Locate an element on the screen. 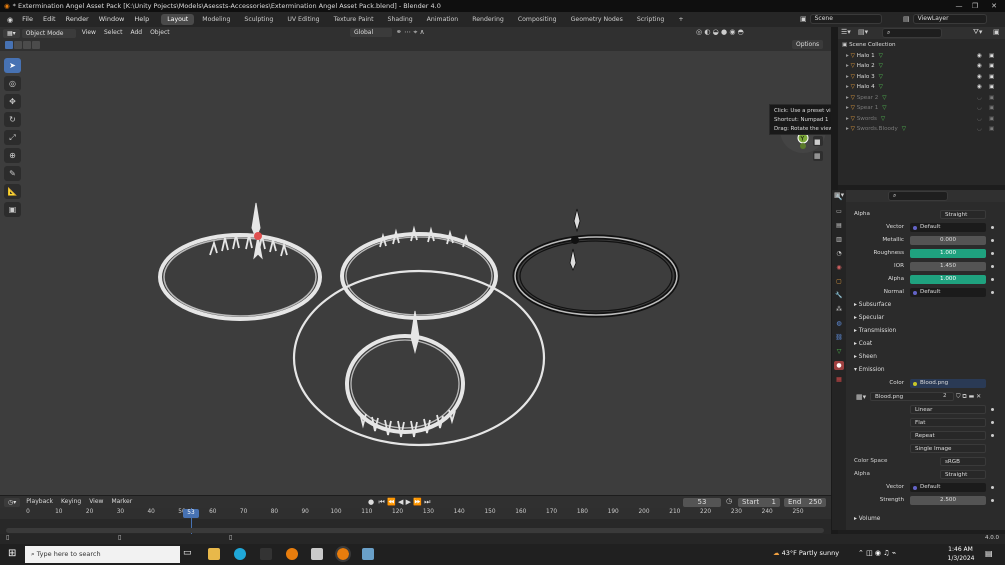  clock-date: 1/3/2024 is located at coordinates (961, 558).